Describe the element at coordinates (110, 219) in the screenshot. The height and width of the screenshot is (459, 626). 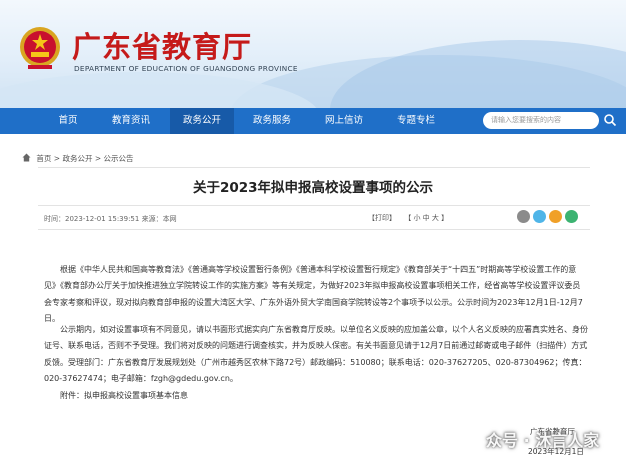
I see `article-meta: 时间：2023-12-01 15:39:51 来源：本网` at that location.